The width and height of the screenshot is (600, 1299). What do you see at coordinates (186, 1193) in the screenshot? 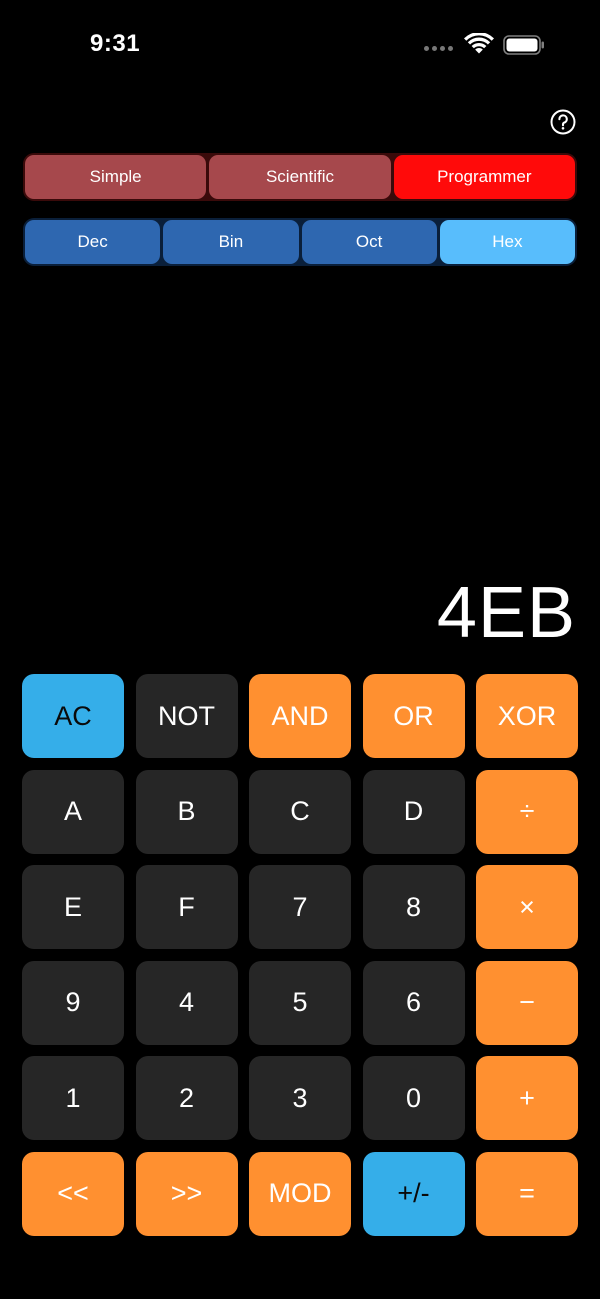
I see `key-shift-right: >>` at bounding box center [186, 1193].